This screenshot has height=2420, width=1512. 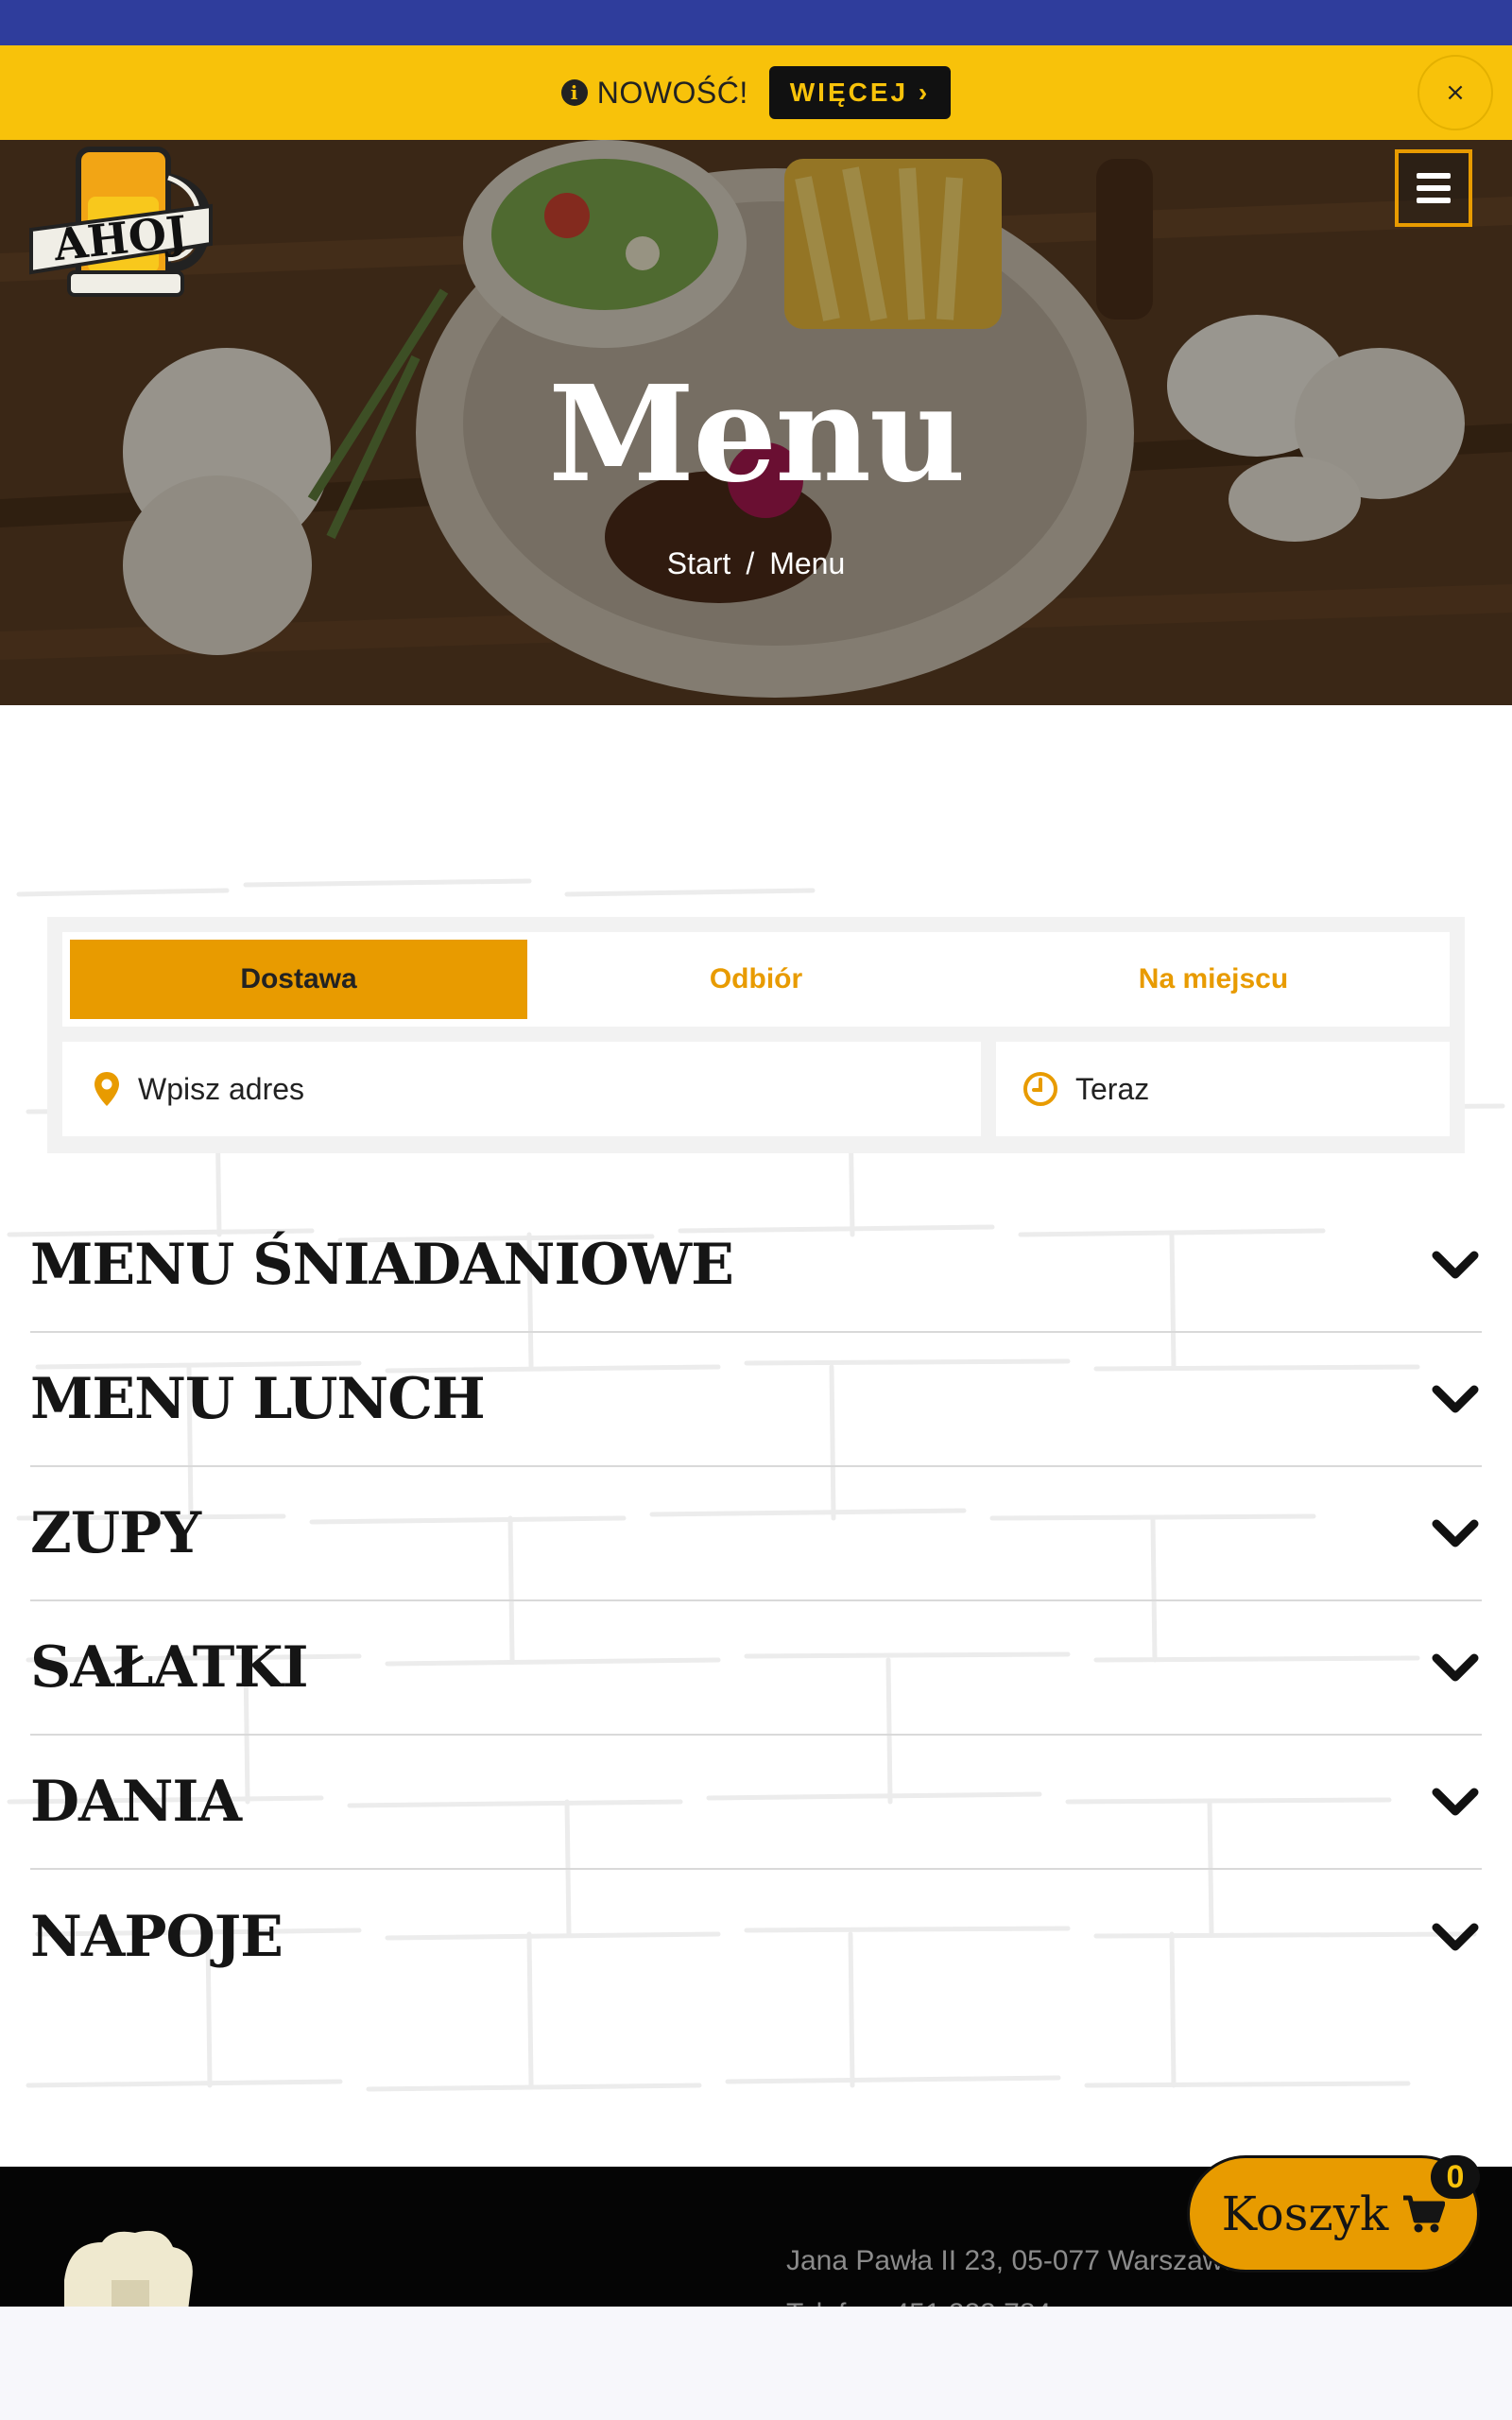 What do you see at coordinates (1213, 979) in the screenshot?
I see `tab-dine-in: Na miejscu` at bounding box center [1213, 979].